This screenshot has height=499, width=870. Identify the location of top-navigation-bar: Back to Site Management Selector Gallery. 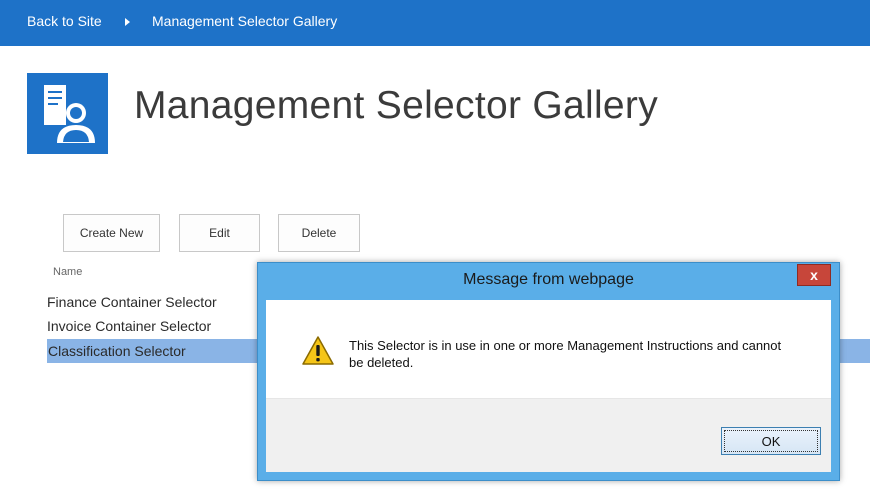
(435, 23).